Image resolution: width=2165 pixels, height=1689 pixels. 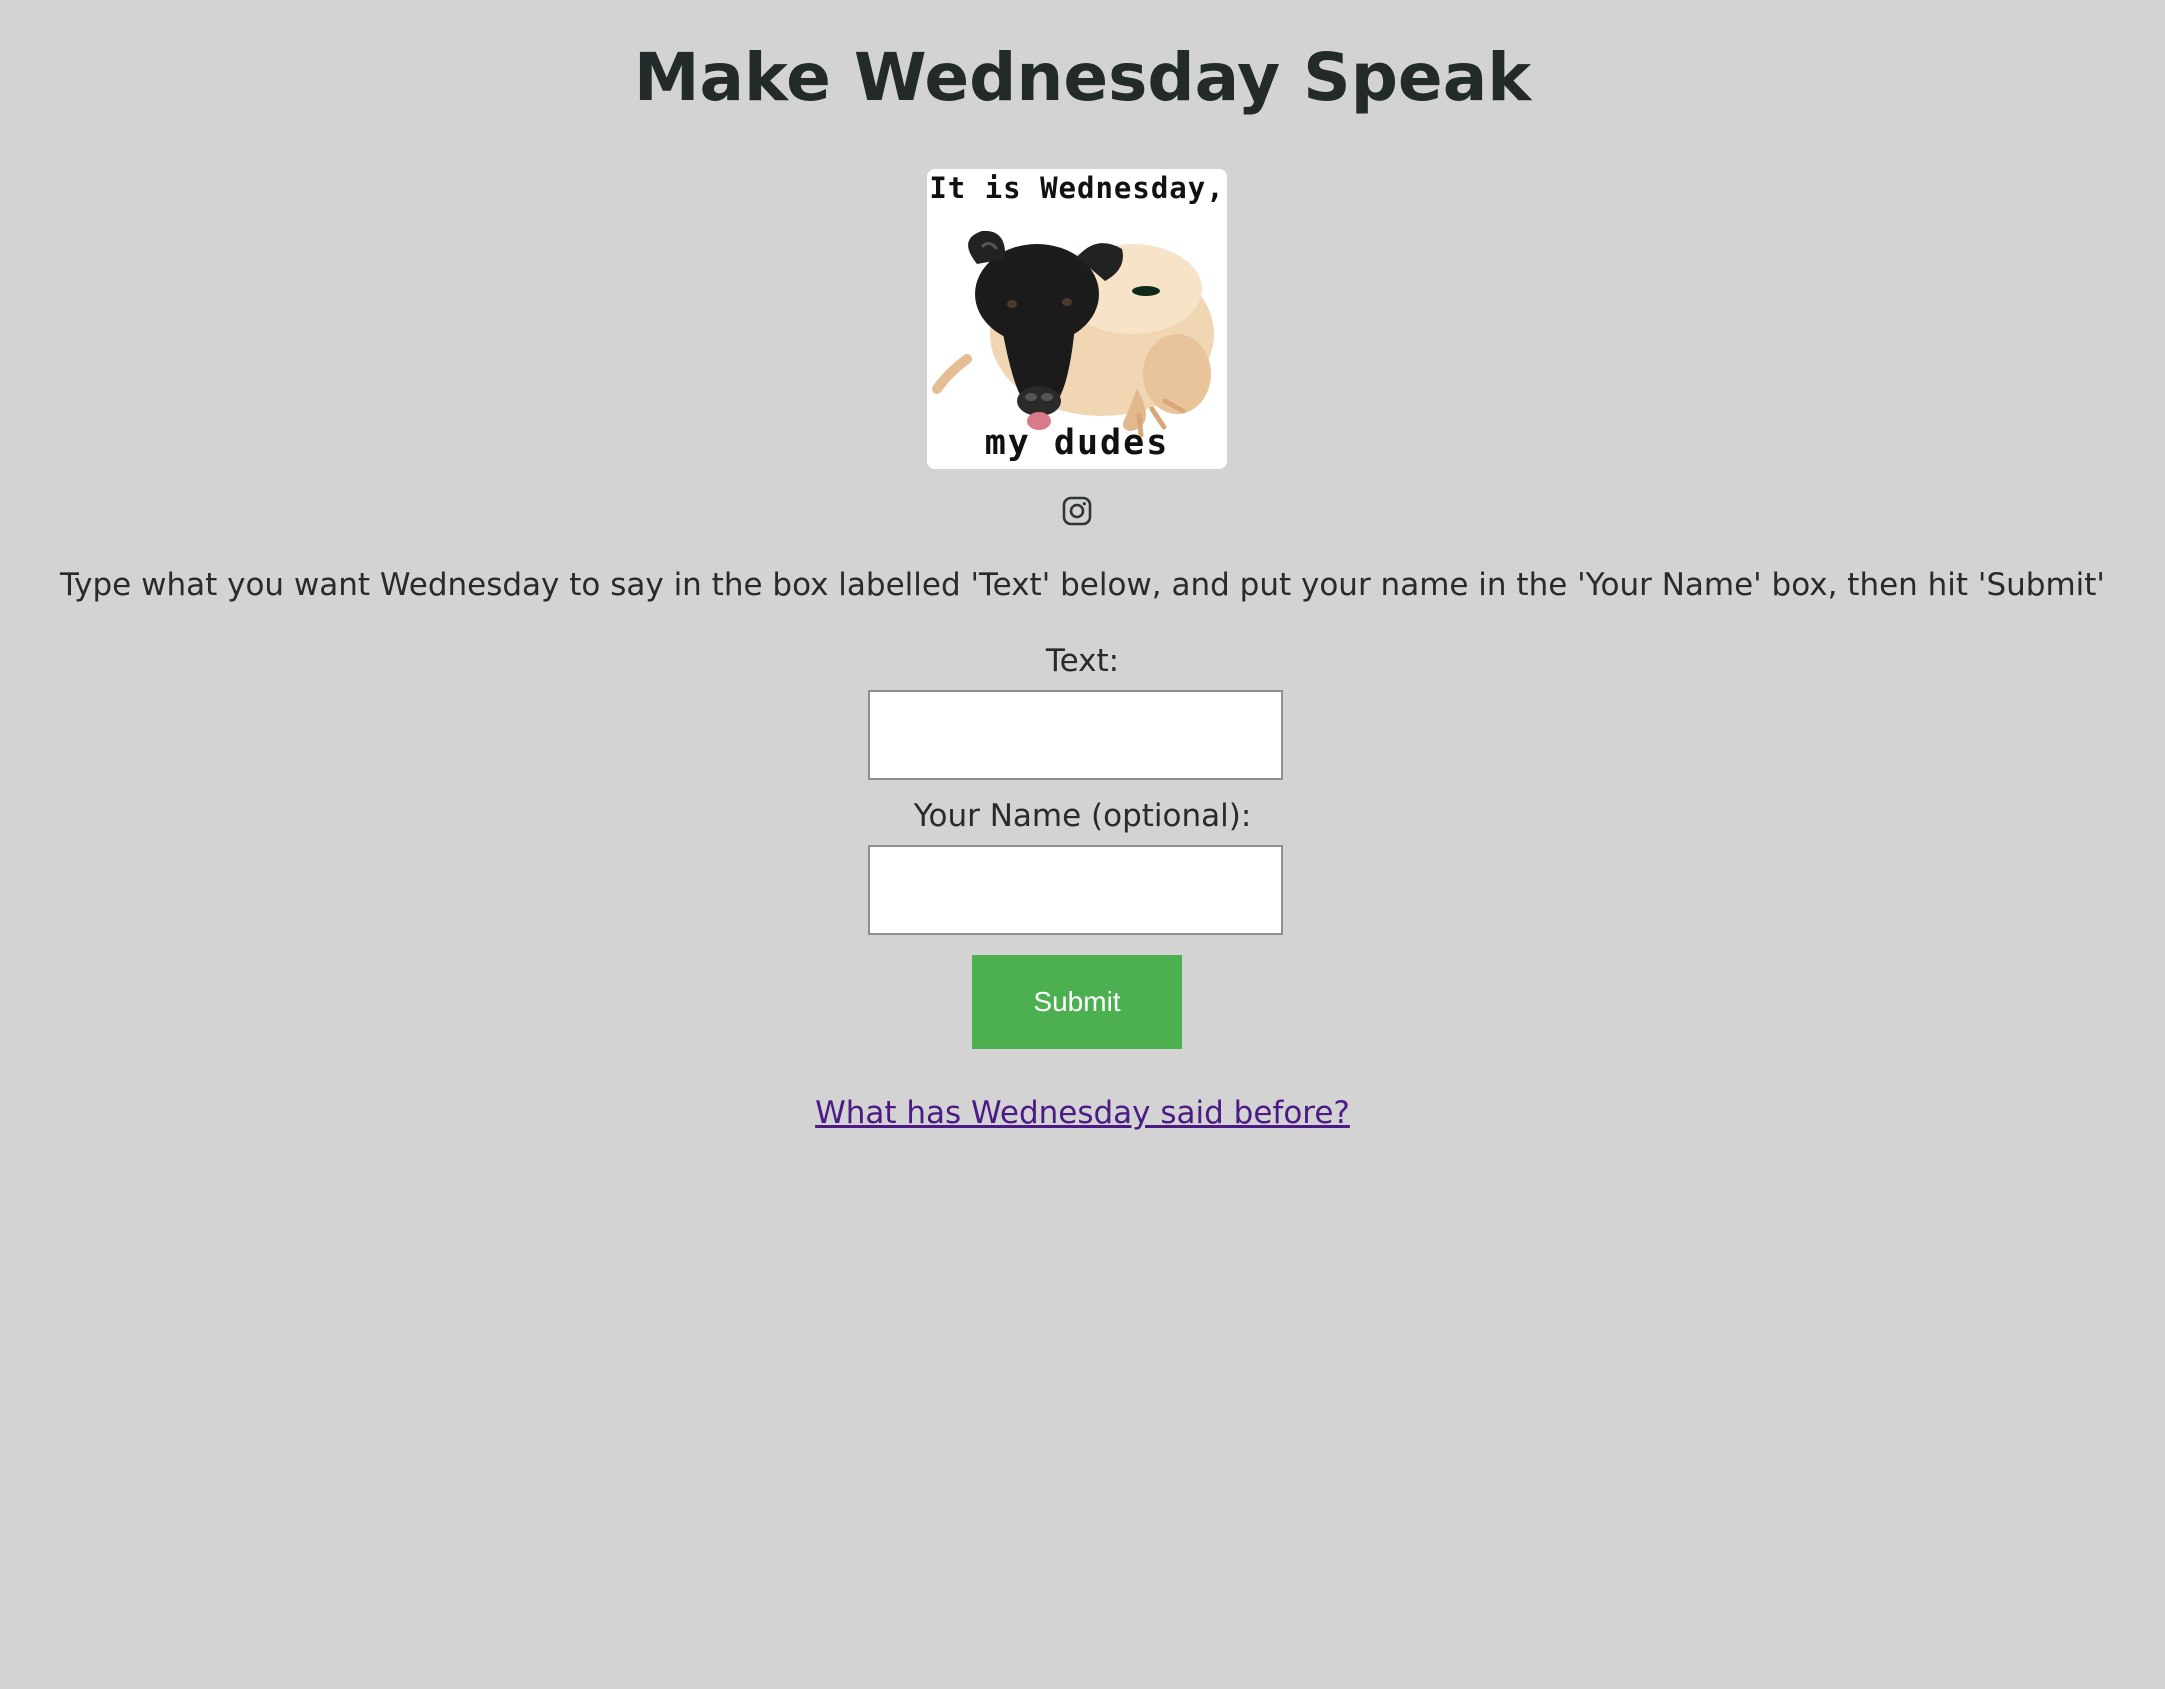 What do you see at coordinates (1077, 511) in the screenshot?
I see `instagram-icon` at bounding box center [1077, 511].